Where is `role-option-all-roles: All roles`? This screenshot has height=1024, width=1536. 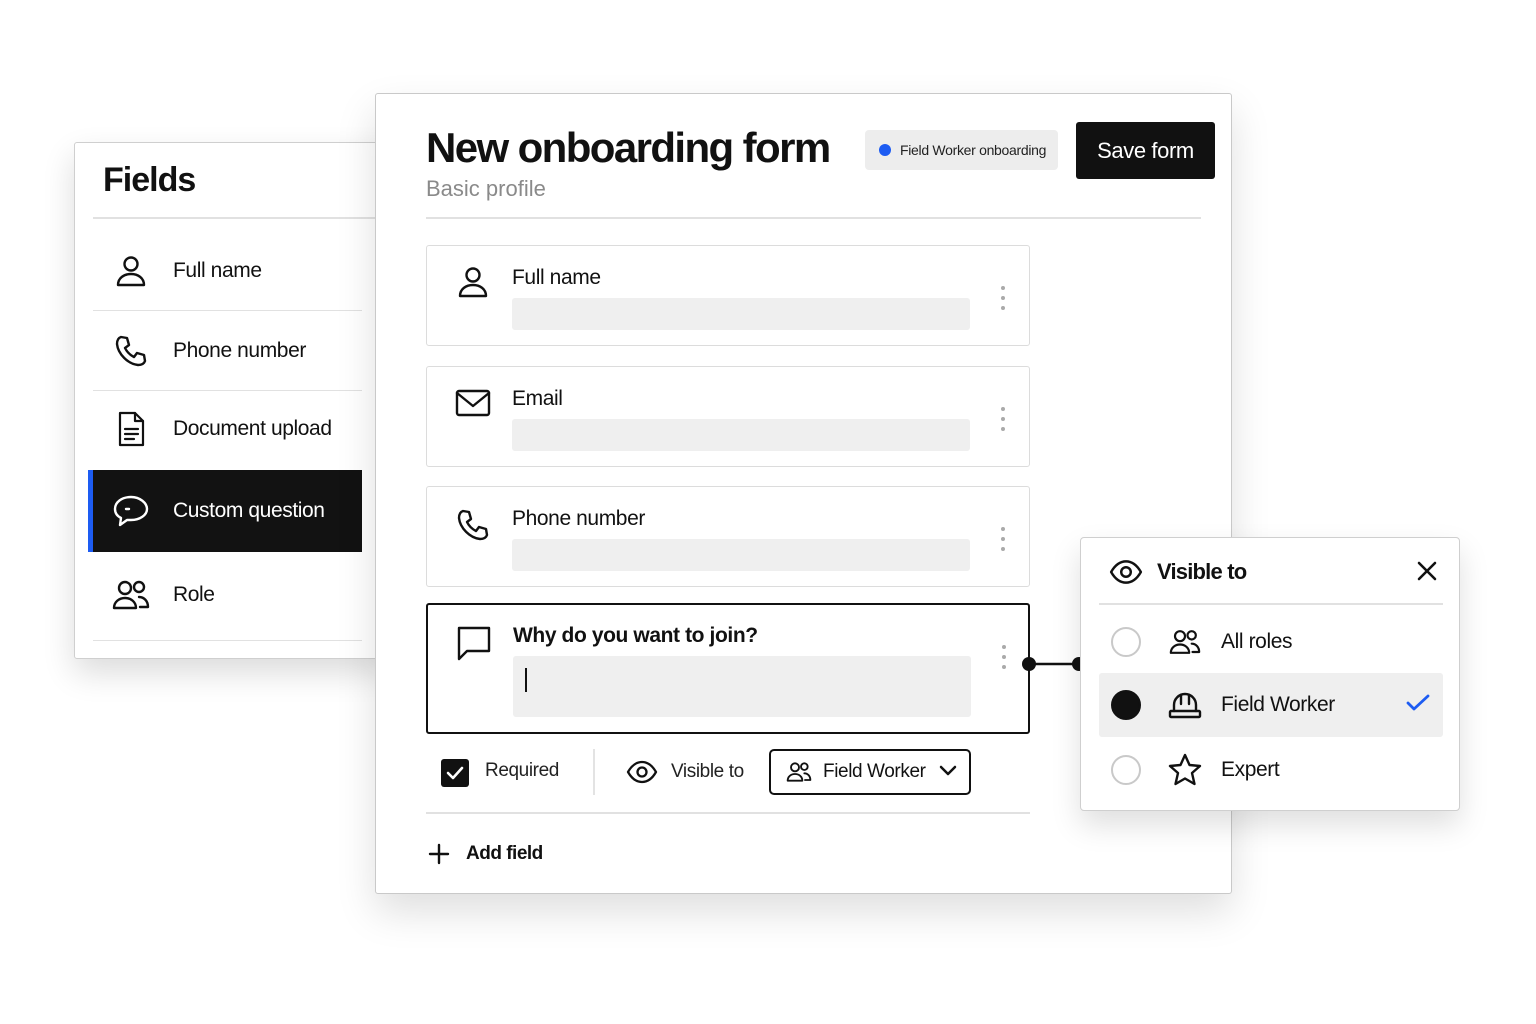
role-option-all-roles: All roles is located at coordinates (1271, 642).